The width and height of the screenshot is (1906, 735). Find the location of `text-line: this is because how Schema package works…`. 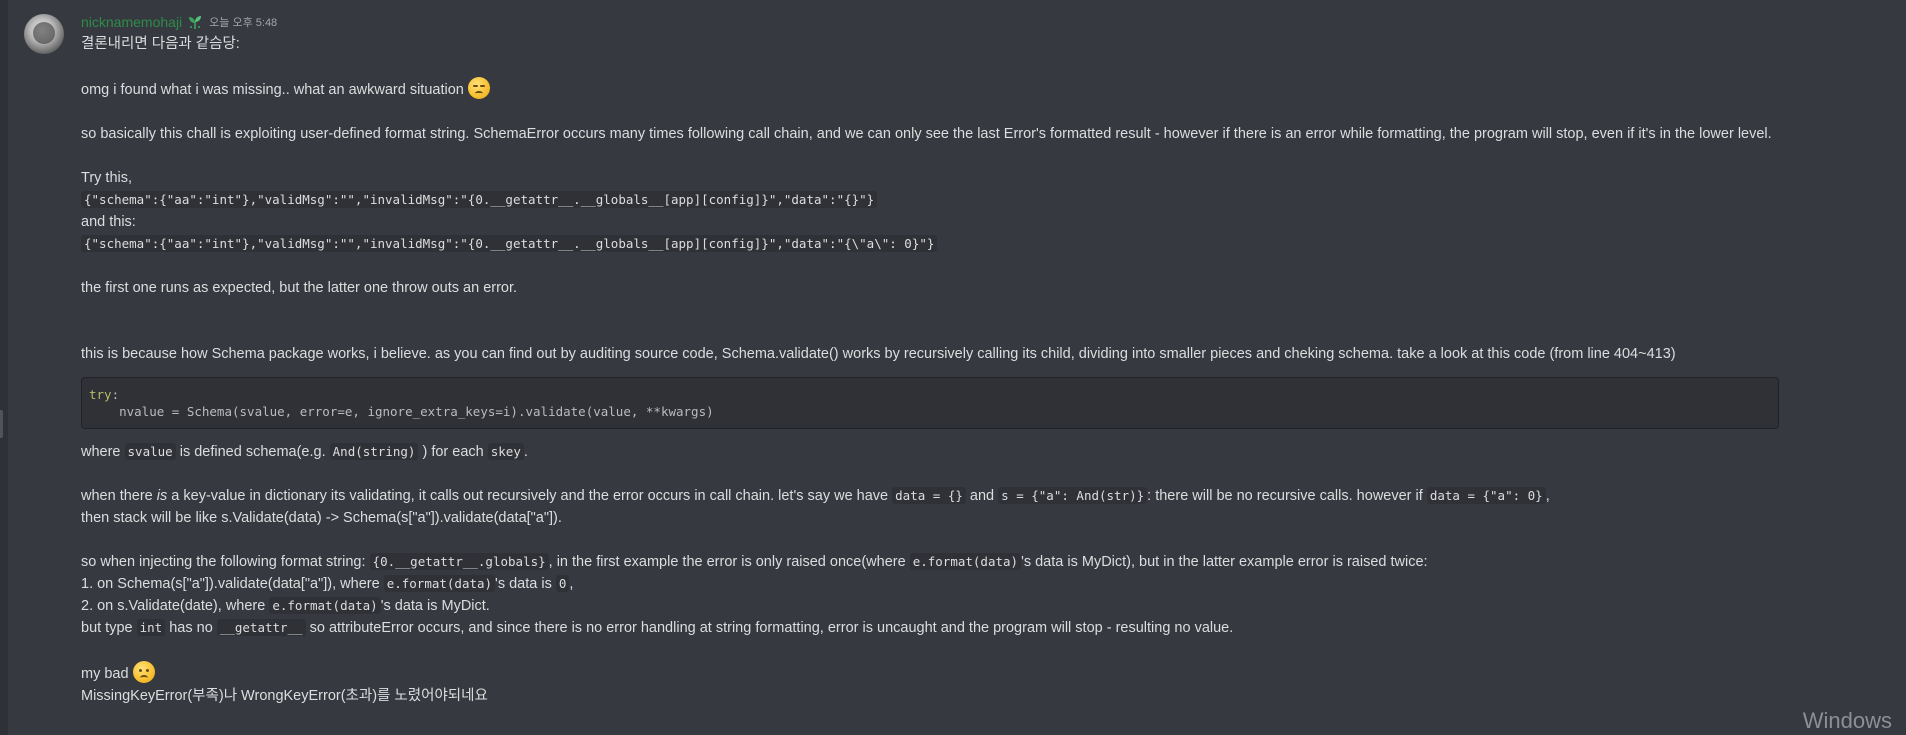

text-line: this is because how Schema package works… is located at coordinates (878, 354).